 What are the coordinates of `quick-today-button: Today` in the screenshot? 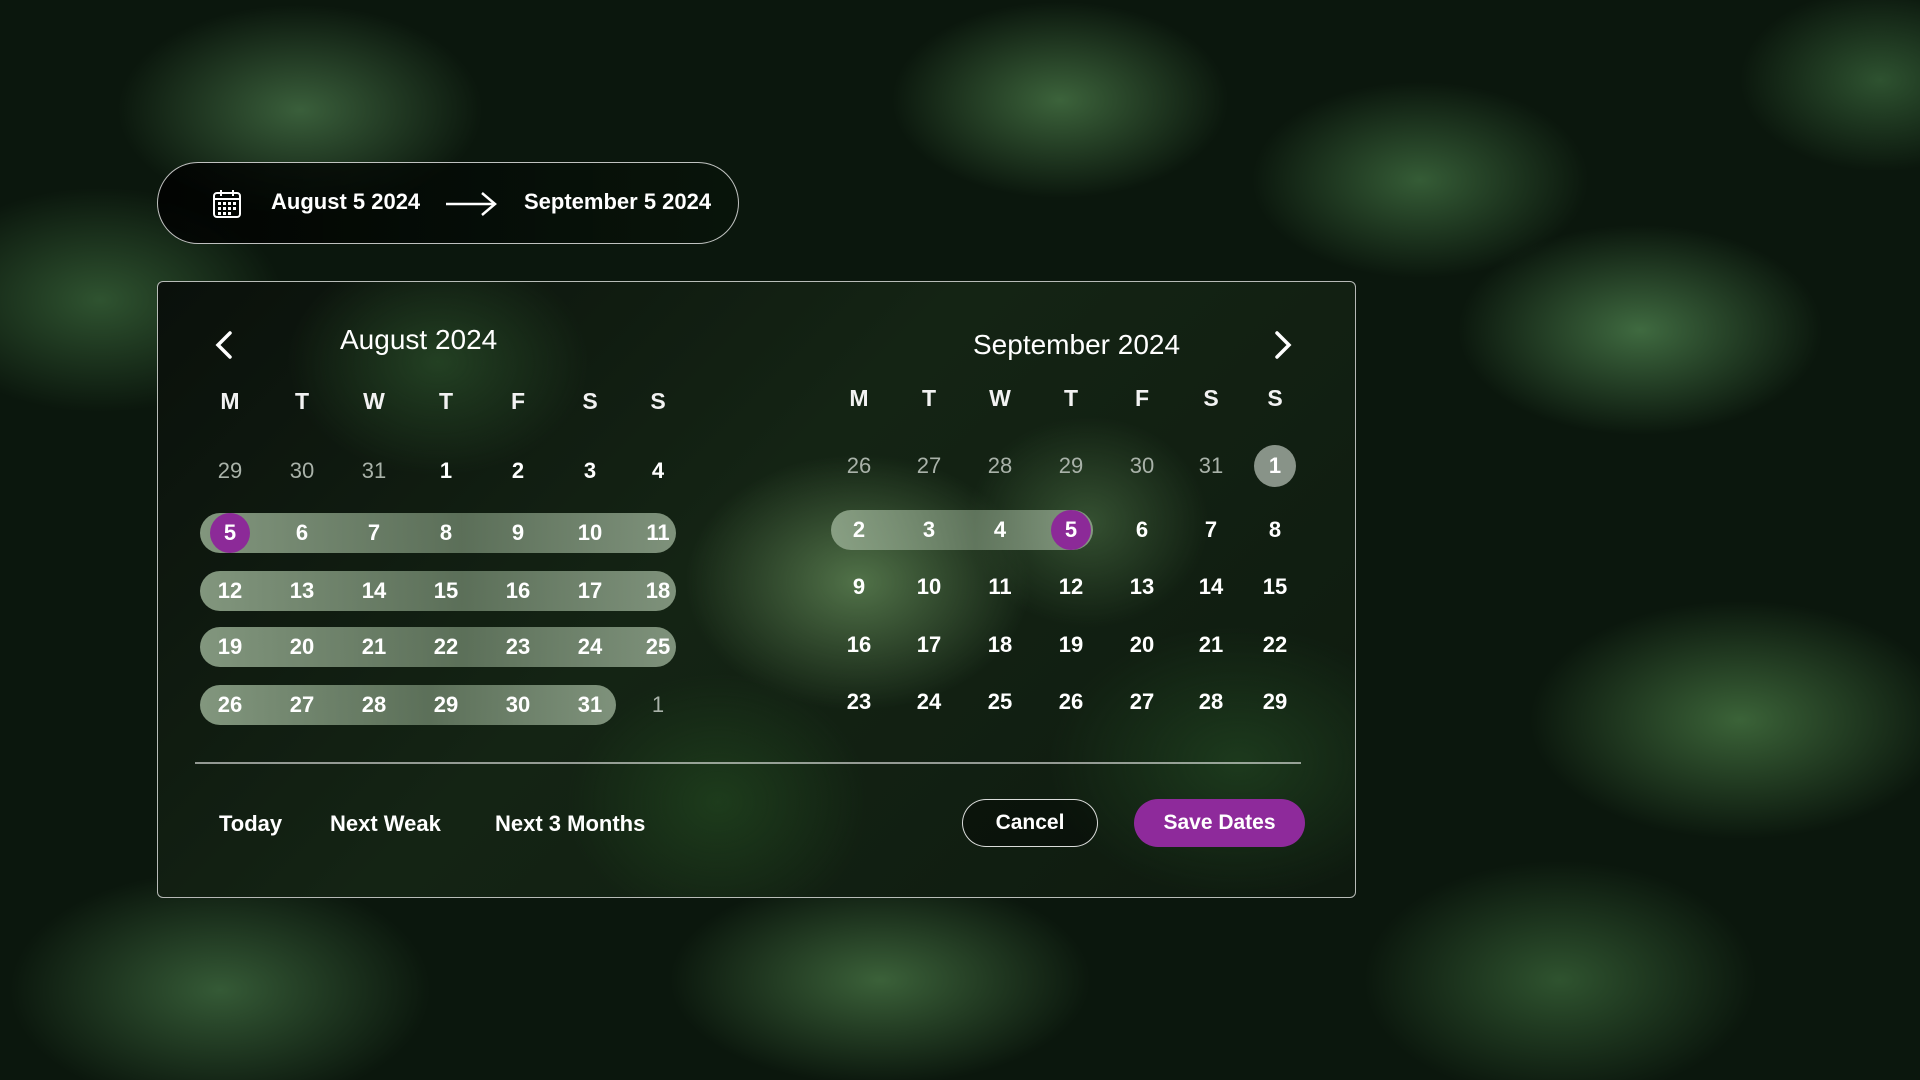 It's located at (250, 824).